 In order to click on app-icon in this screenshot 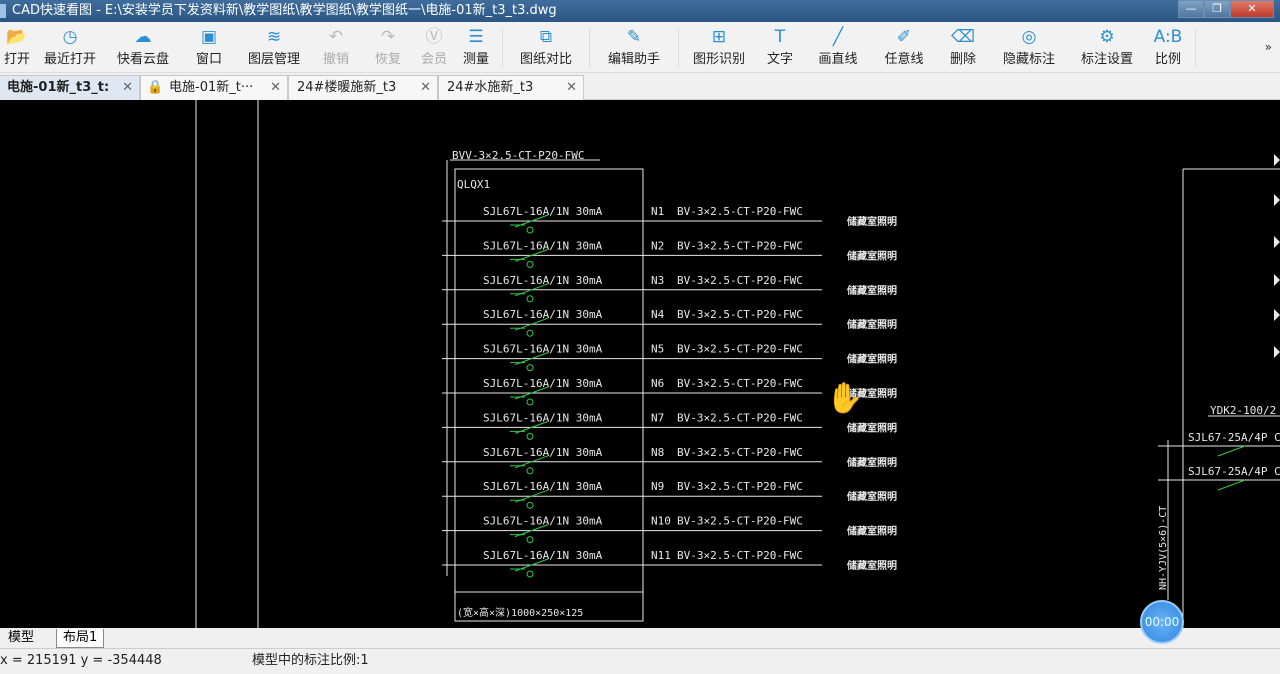, I will do `click(3, 11)`.